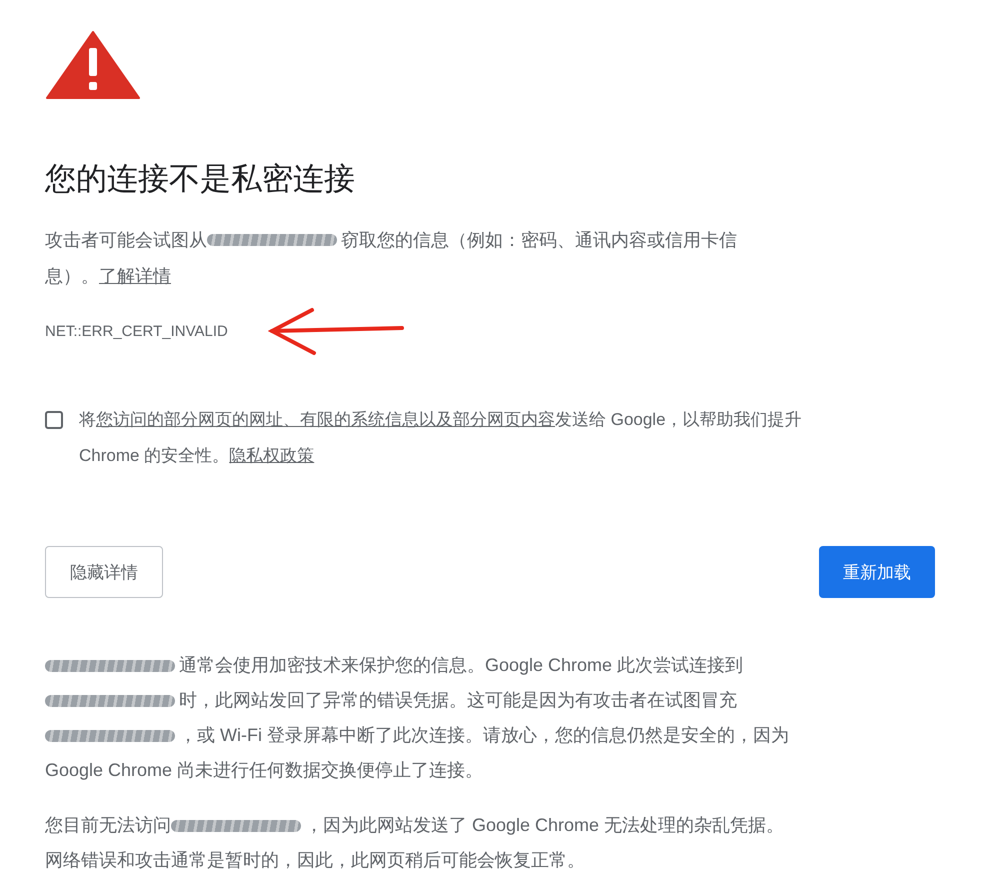 This screenshot has height=894, width=982. Describe the element at coordinates (136, 331) in the screenshot. I see `error-code: NET::ERR_CERT_INVALID` at that location.